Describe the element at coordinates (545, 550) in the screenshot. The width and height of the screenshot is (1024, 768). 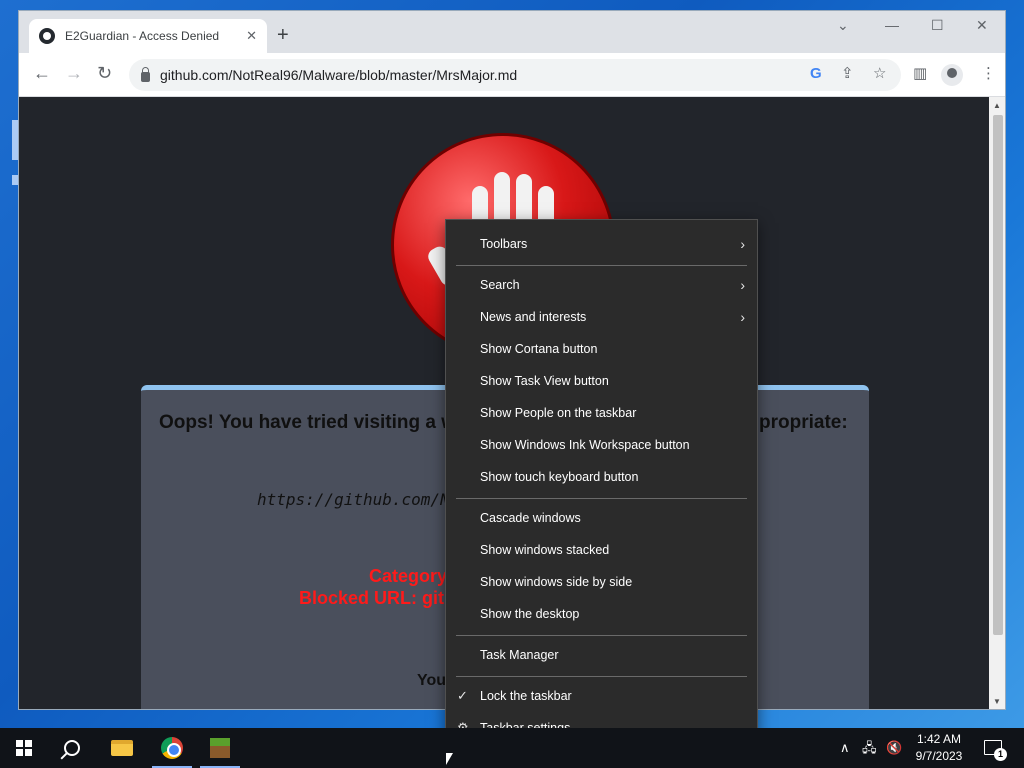
I see `menu-item-label: Show windows stacked` at that location.